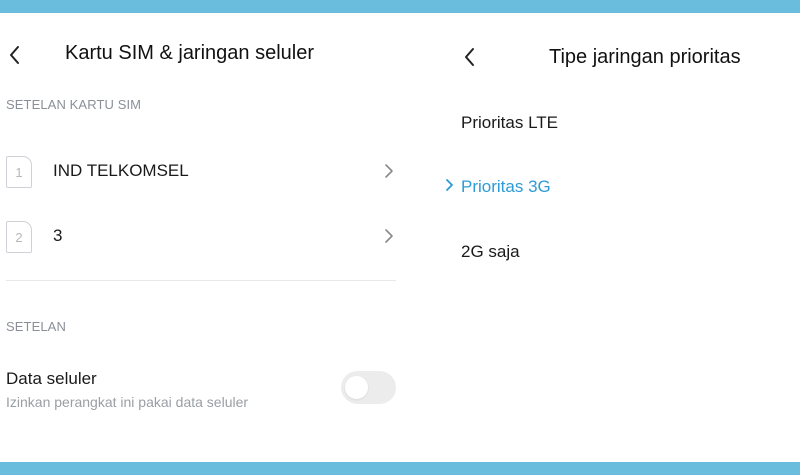 This screenshot has height=475, width=800. Describe the element at coordinates (19, 172) in the screenshot. I see `sim-slot-icon: 1` at that location.